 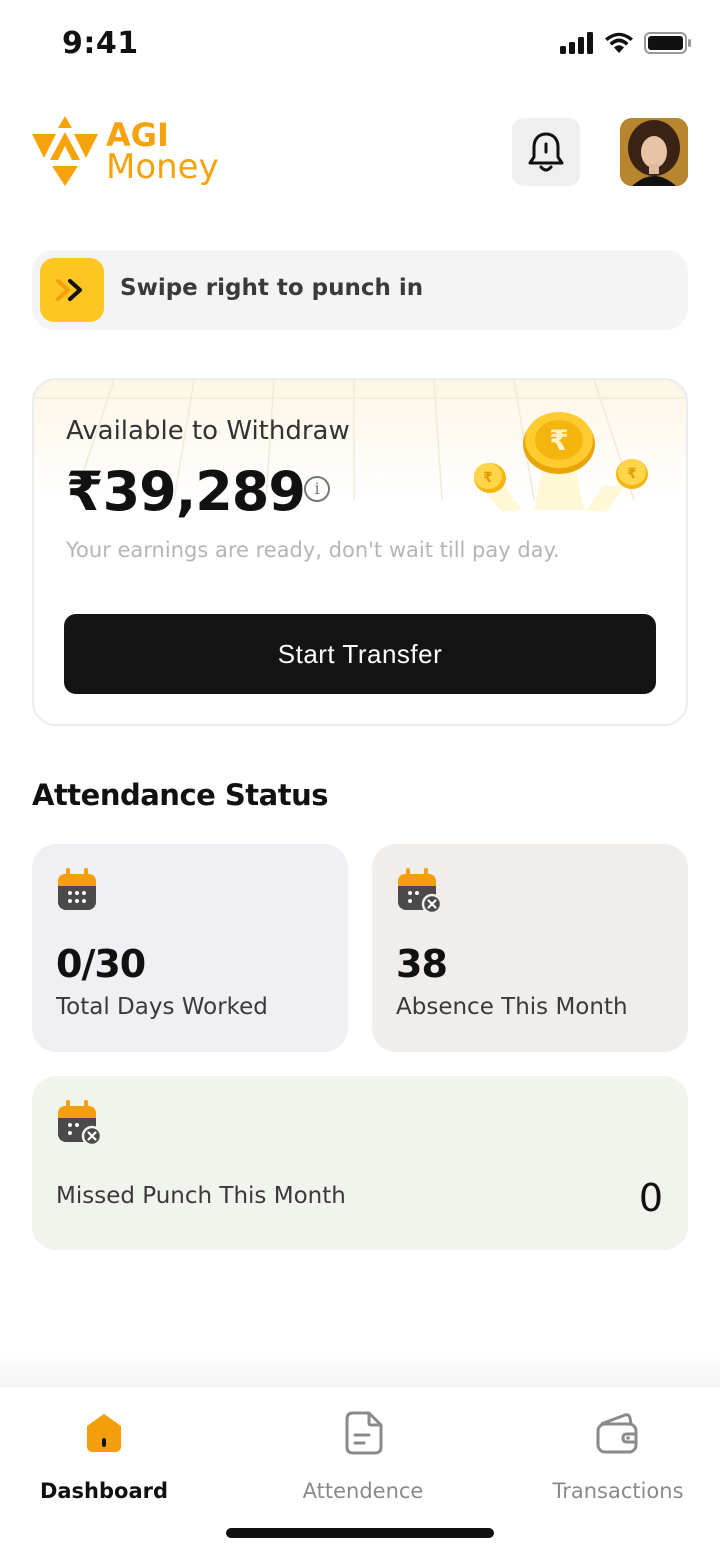 I want to click on wifi-icon, so click(x=619, y=42).